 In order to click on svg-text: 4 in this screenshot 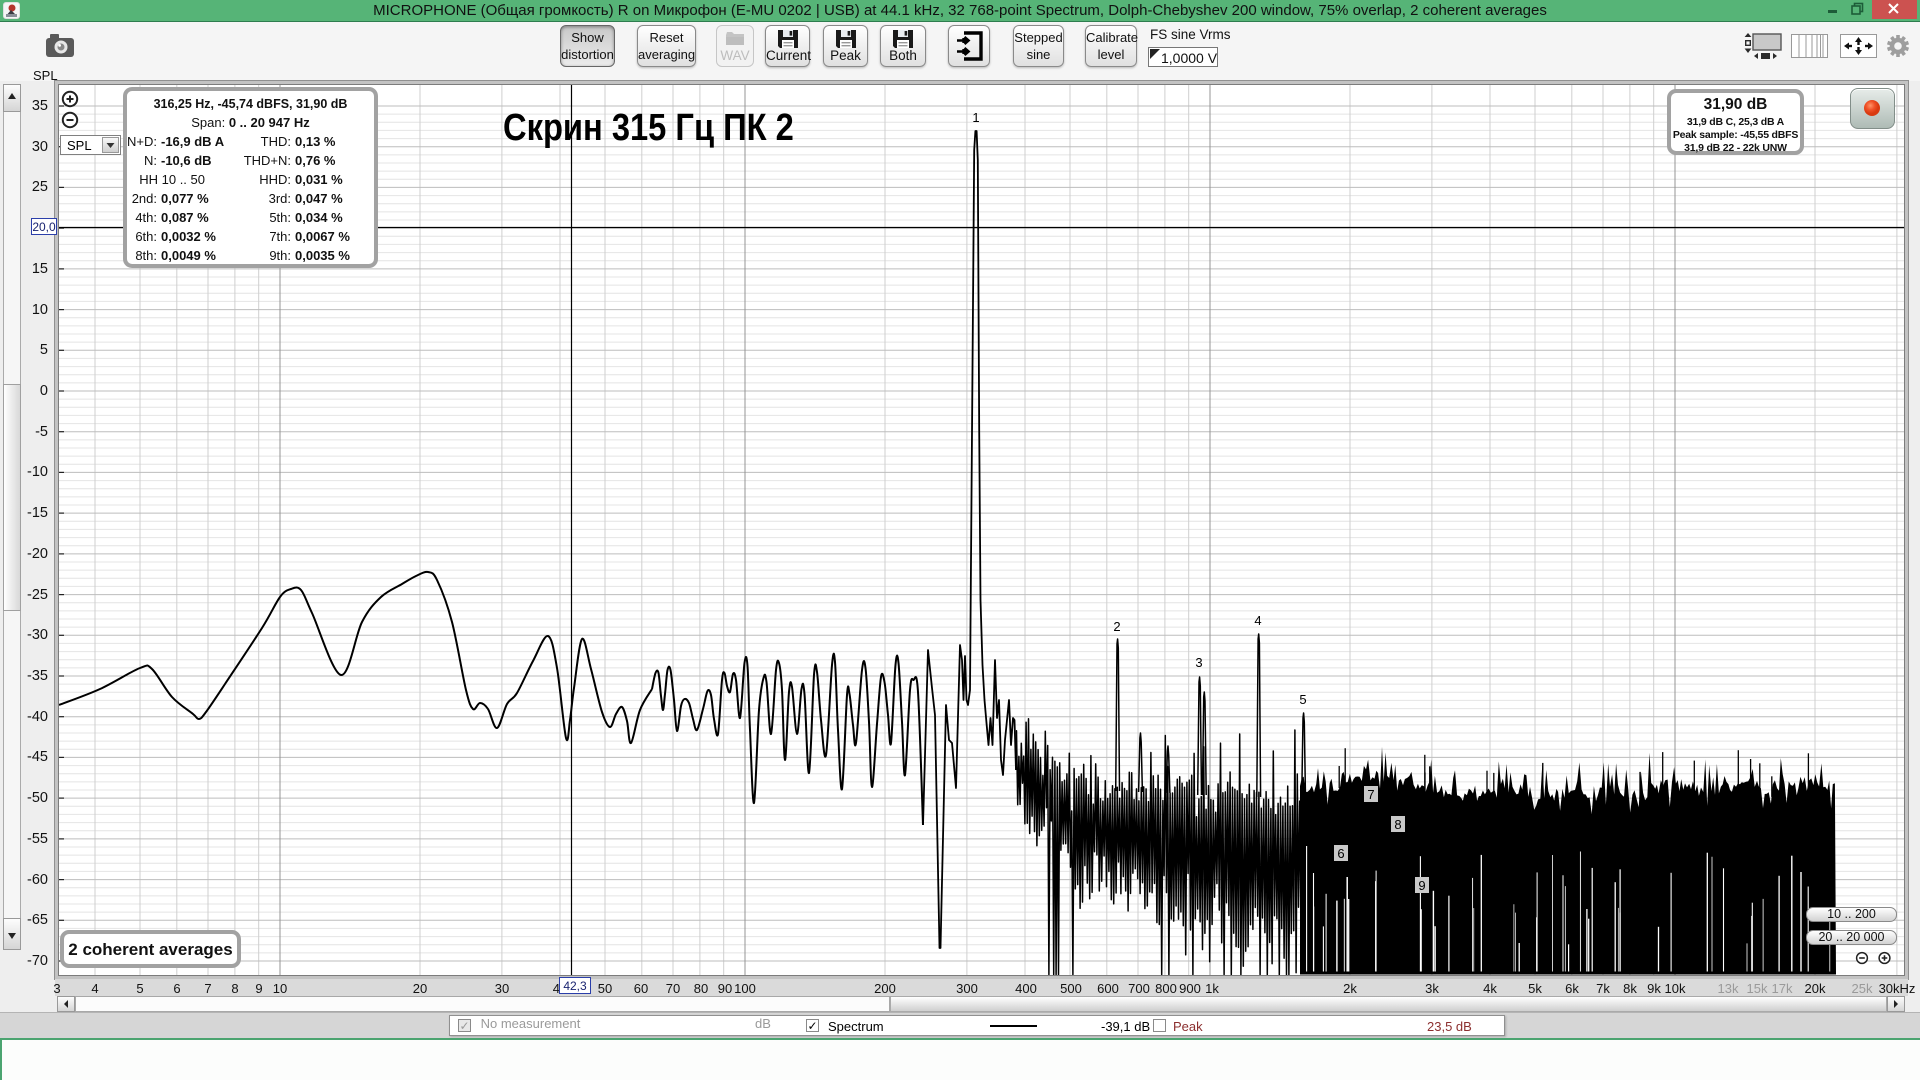, I will do `click(1257, 620)`.